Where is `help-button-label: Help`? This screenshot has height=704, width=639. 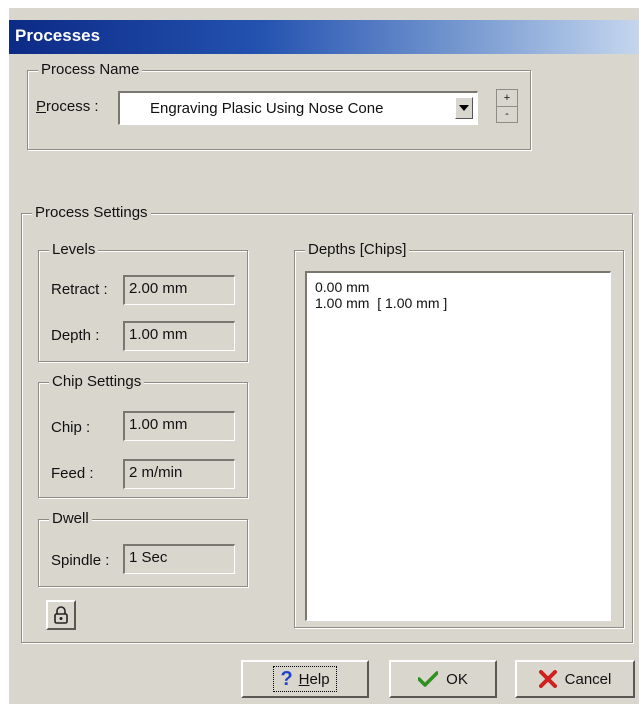 help-button-label: Help is located at coordinates (314, 679).